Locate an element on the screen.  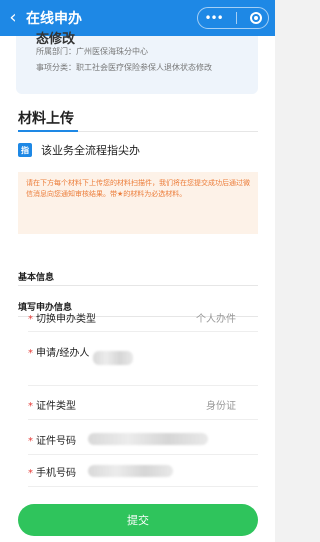
apply-type-field: * 切换申办类型 个人办件 is located at coordinates (143, 318).